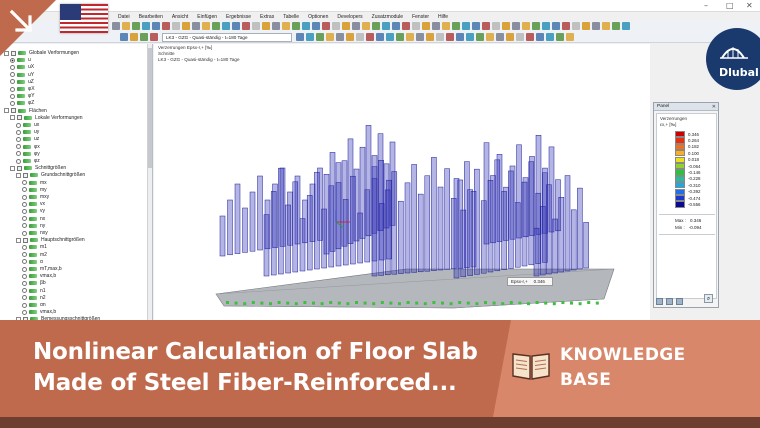 This screenshot has height=428, width=760. I want to click on close-button: ✕, so click(749, 5).